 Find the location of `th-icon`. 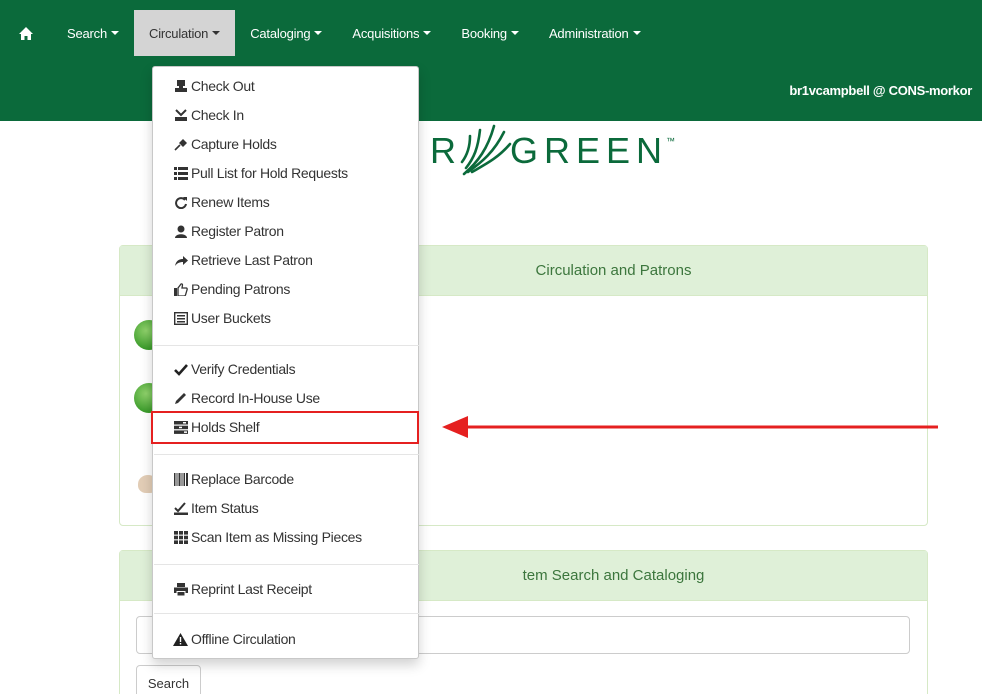

th-icon is located at coordinates (180, 537).